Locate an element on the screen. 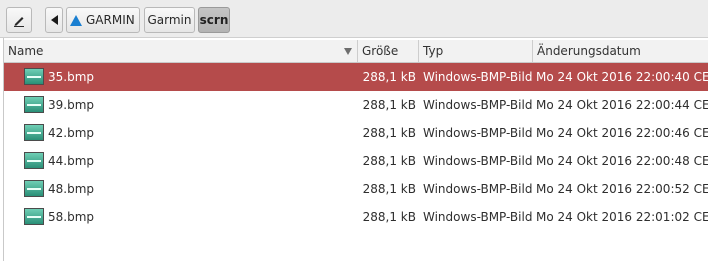  sort-descending-icon is located at coordinates (348, 51).